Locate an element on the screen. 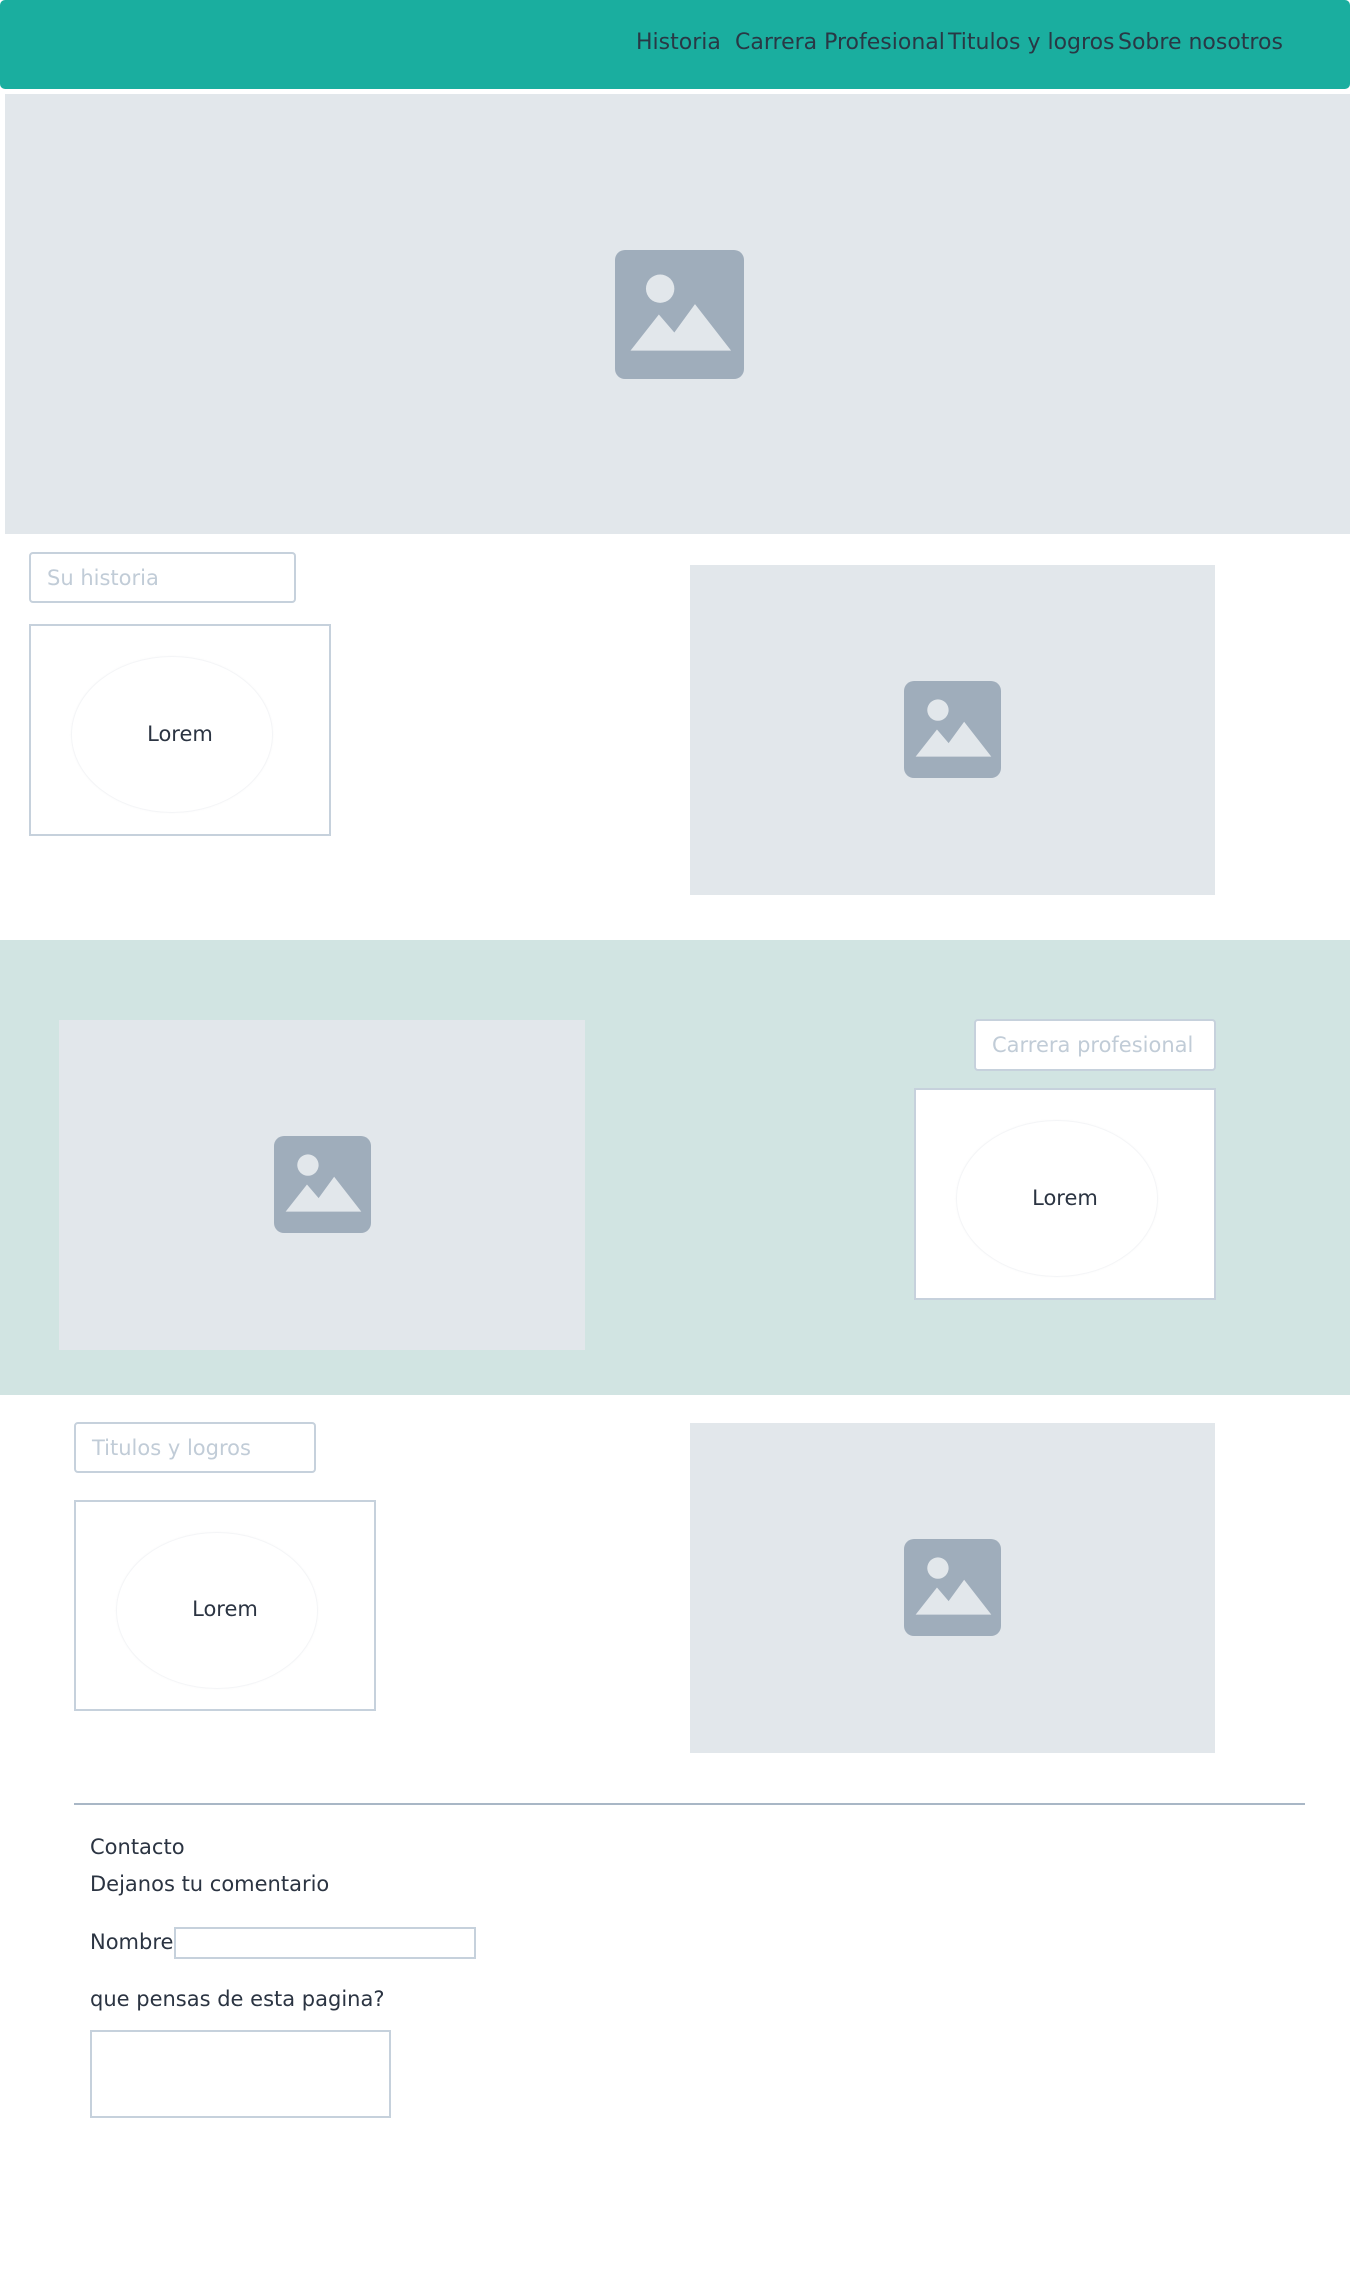 The image size is (1350, 2295). nav-link-titulos-y-logros: Titulos y logros is located at coordinates (1031, 42).